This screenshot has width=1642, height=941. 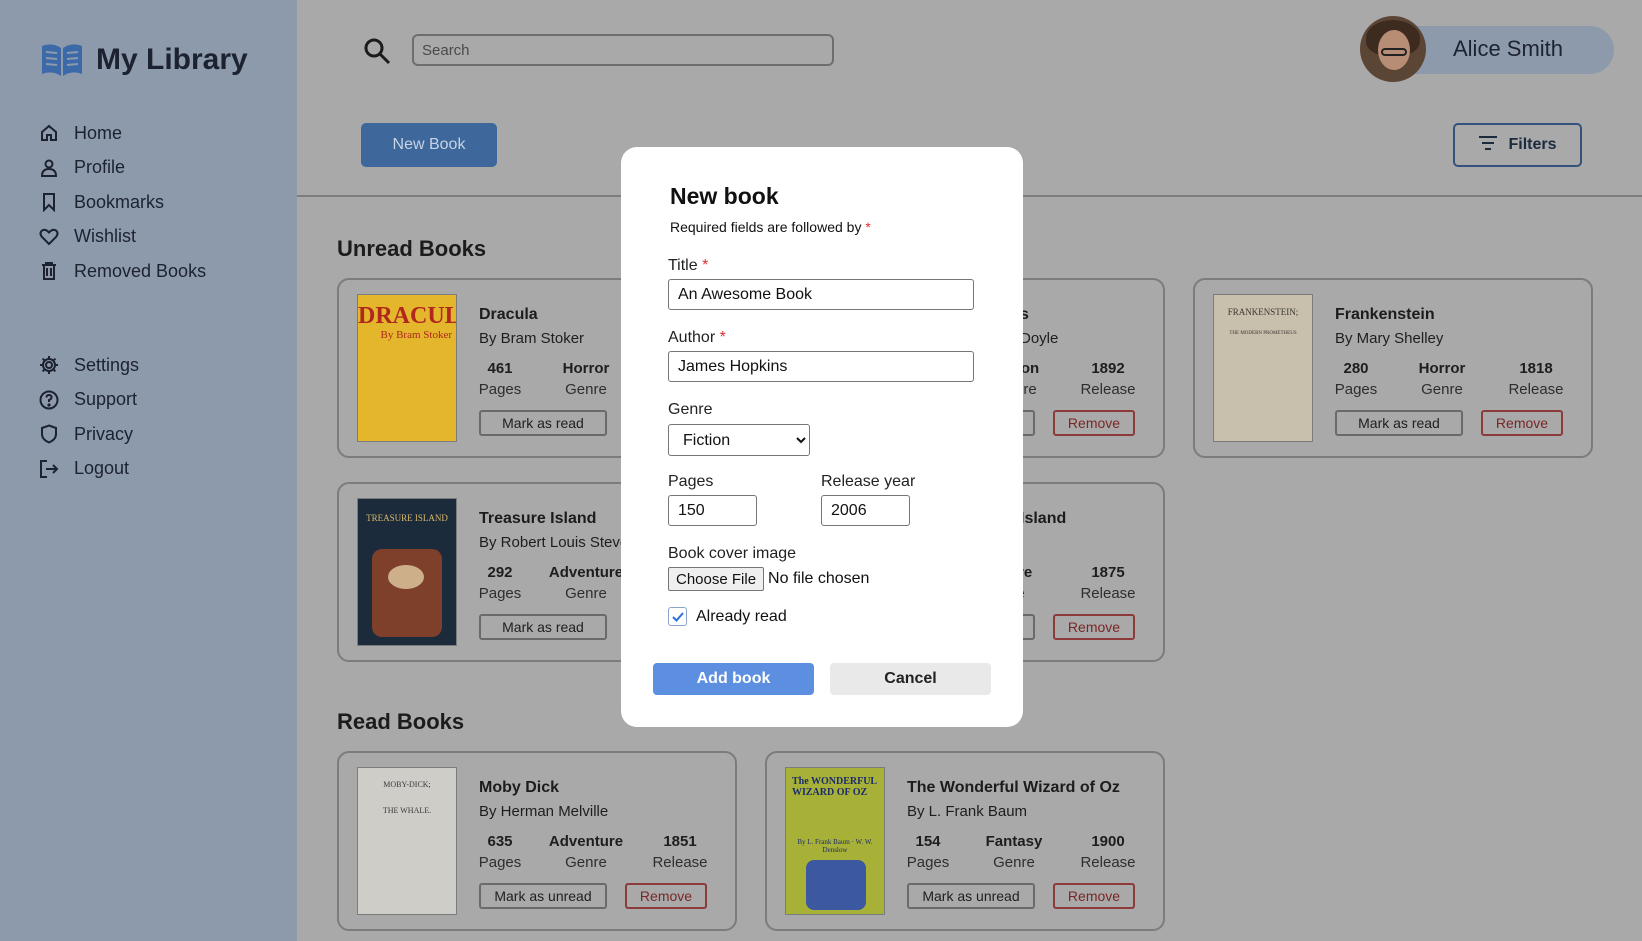 I want to click on cover-title: The WONDERFUL WIZARD OF OZ, so click(x=834, y=787).